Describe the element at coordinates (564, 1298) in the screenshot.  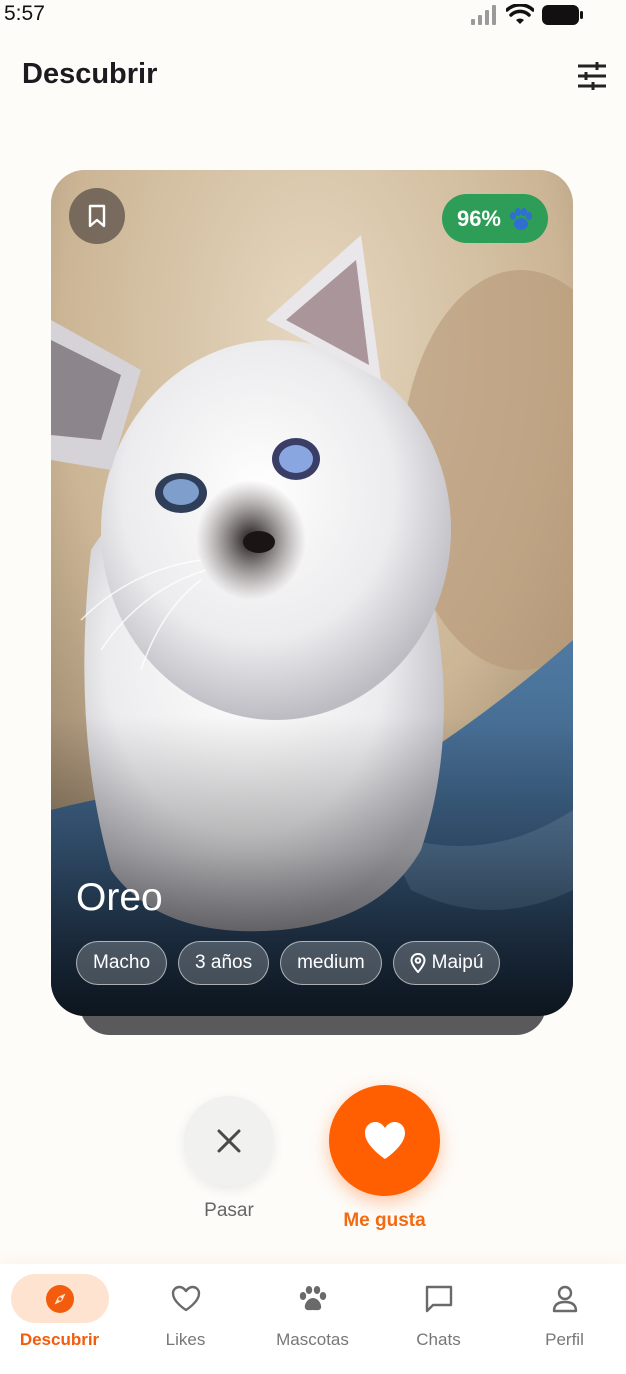
I see `person-icon` at that location.